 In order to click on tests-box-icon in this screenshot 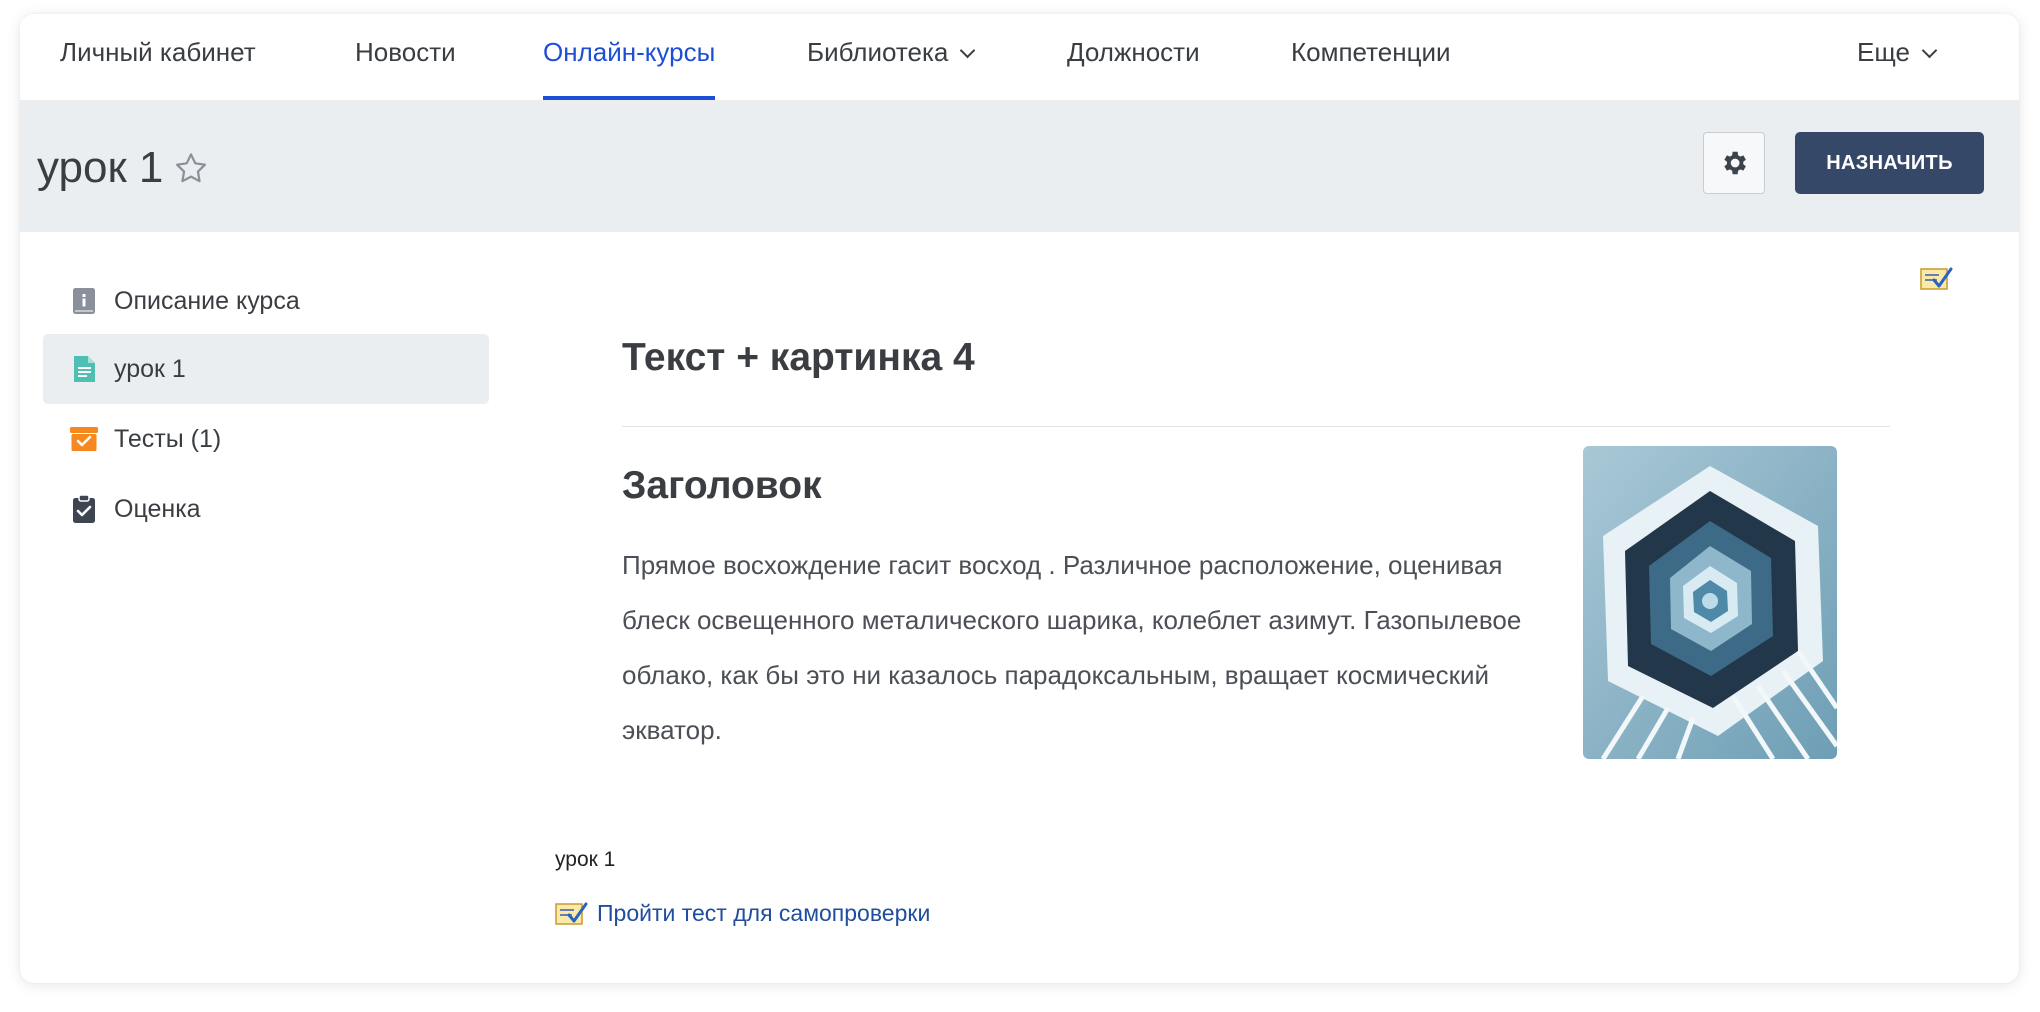, I will do `click(84, 439)`.